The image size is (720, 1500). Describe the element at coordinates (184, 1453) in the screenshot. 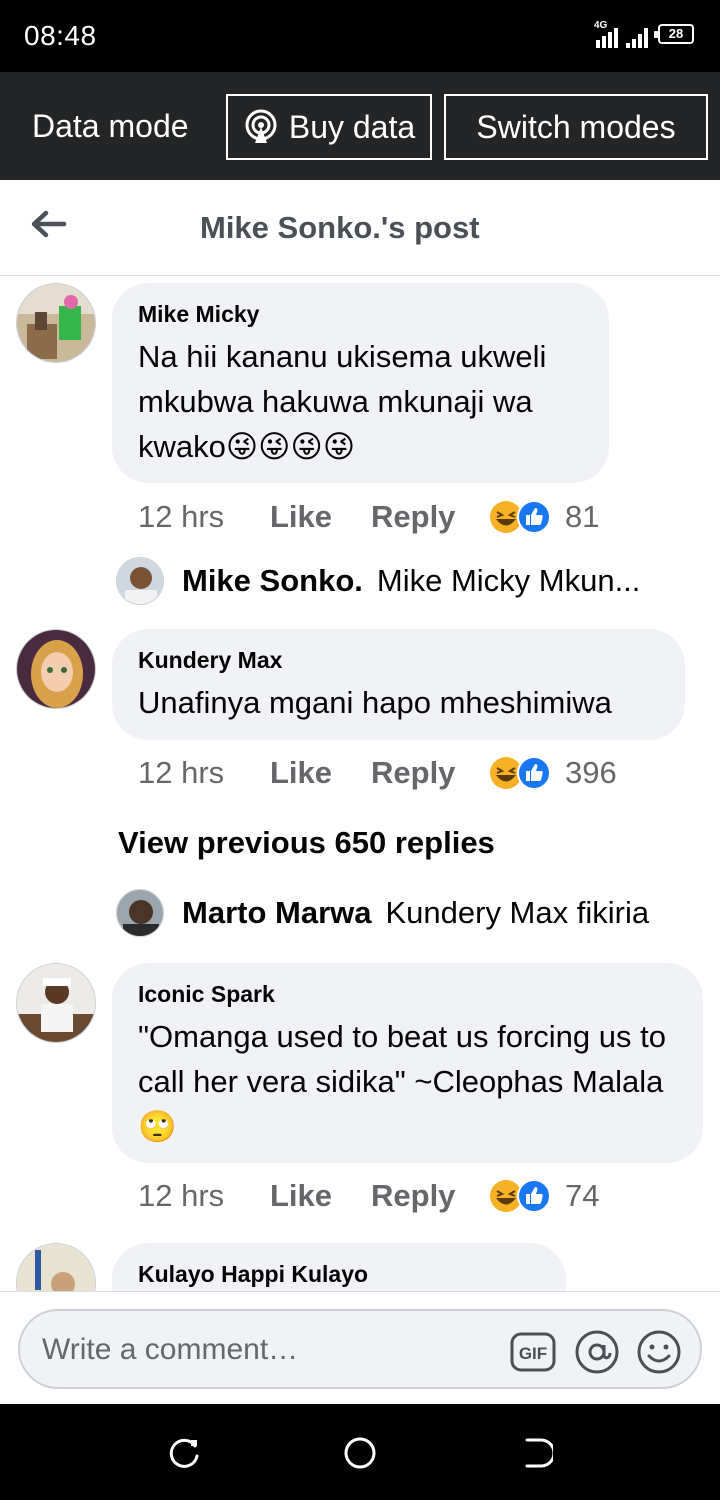

I see `recents-icon` at that location.